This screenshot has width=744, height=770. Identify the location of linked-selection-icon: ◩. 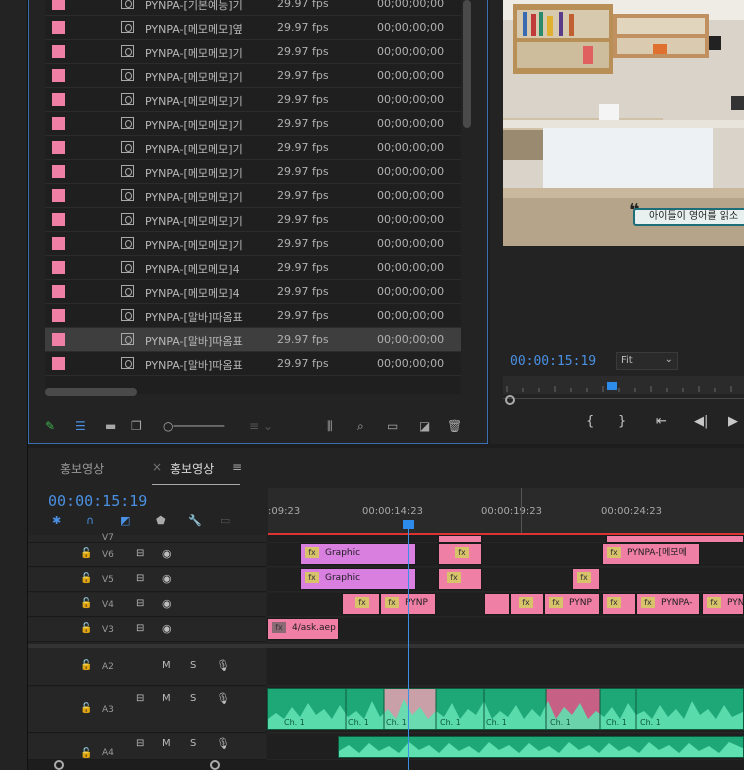
(125, 520).